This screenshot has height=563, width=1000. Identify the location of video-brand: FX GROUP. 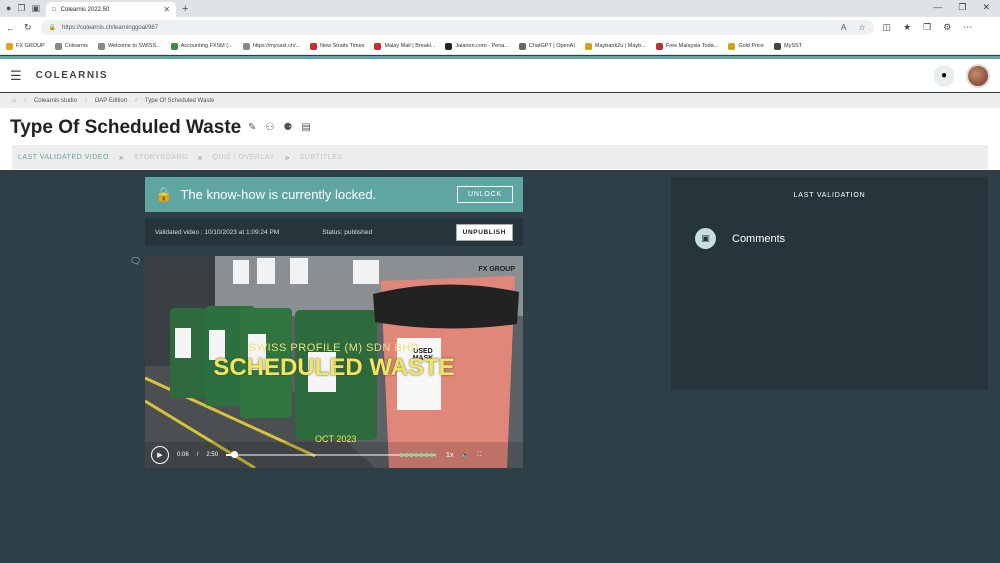
(496, 269).